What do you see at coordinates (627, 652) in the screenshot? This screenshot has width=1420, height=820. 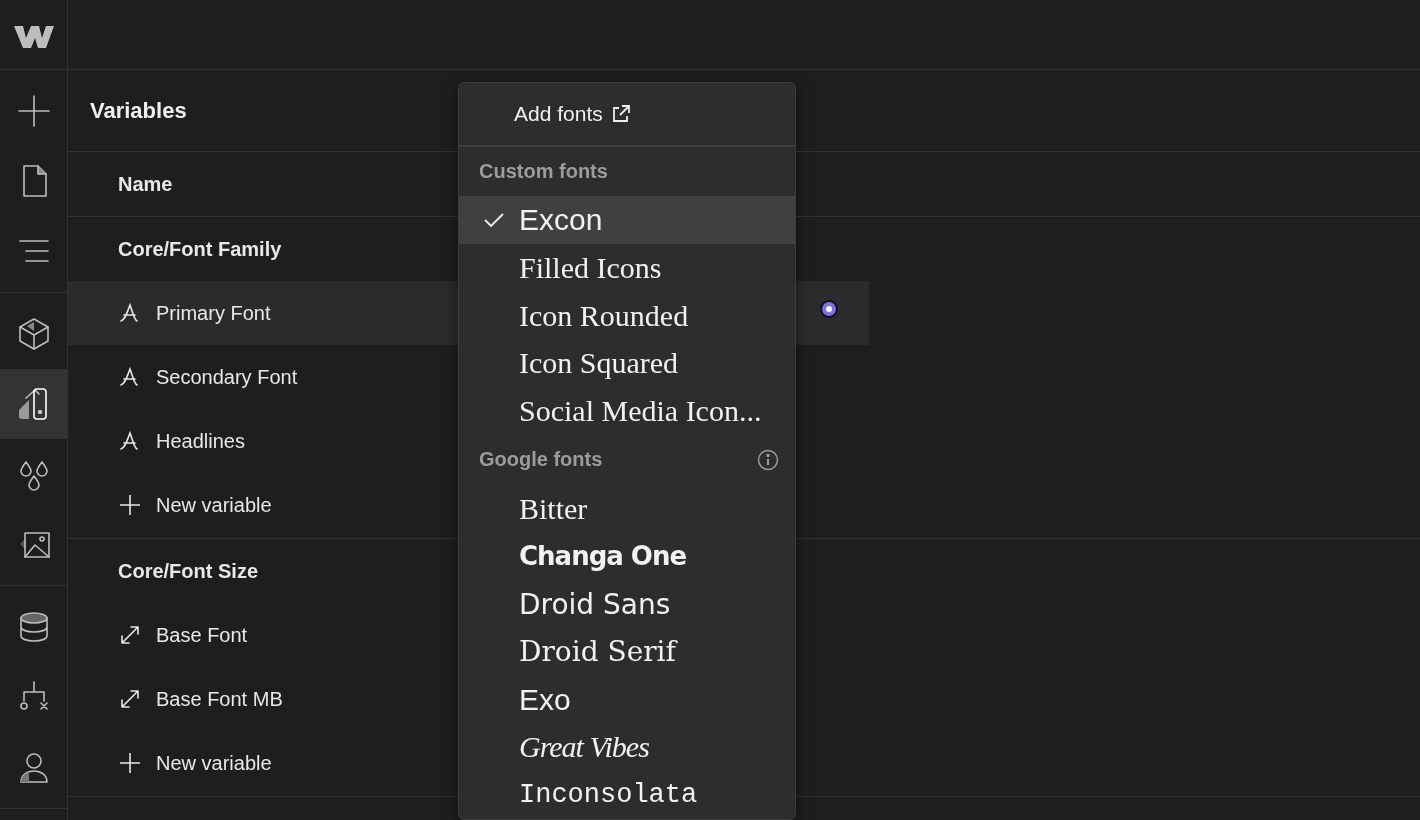 I see `font-option: Droid Serif` at bounding box center [627, 652].